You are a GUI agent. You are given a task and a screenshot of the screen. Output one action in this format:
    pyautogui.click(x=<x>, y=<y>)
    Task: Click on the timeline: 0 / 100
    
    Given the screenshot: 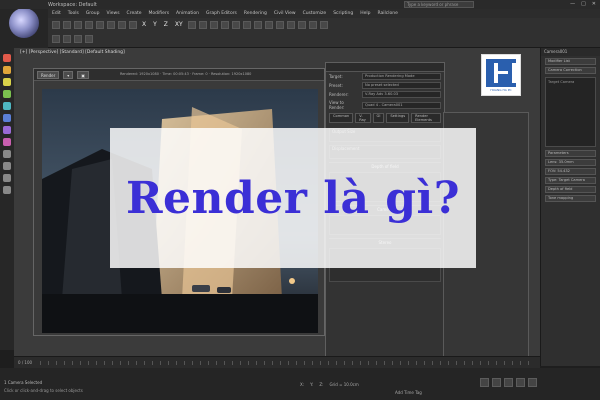 What is the action you would take?
    pyautogui.click(x=277, y=362)
    